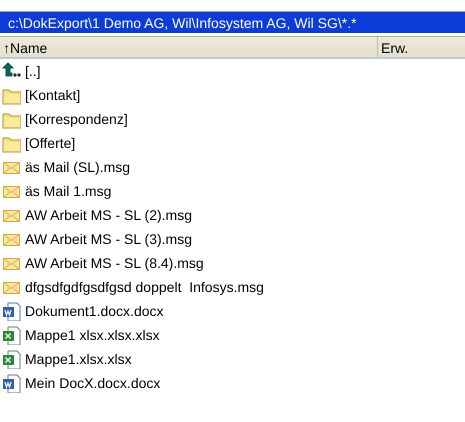 This screenshot has height=422, width=465. What do you see at coordinates (76, 119) in the screenshot?
I see `file-name: [Korrespondenz]` at bounding box center [76, 119].